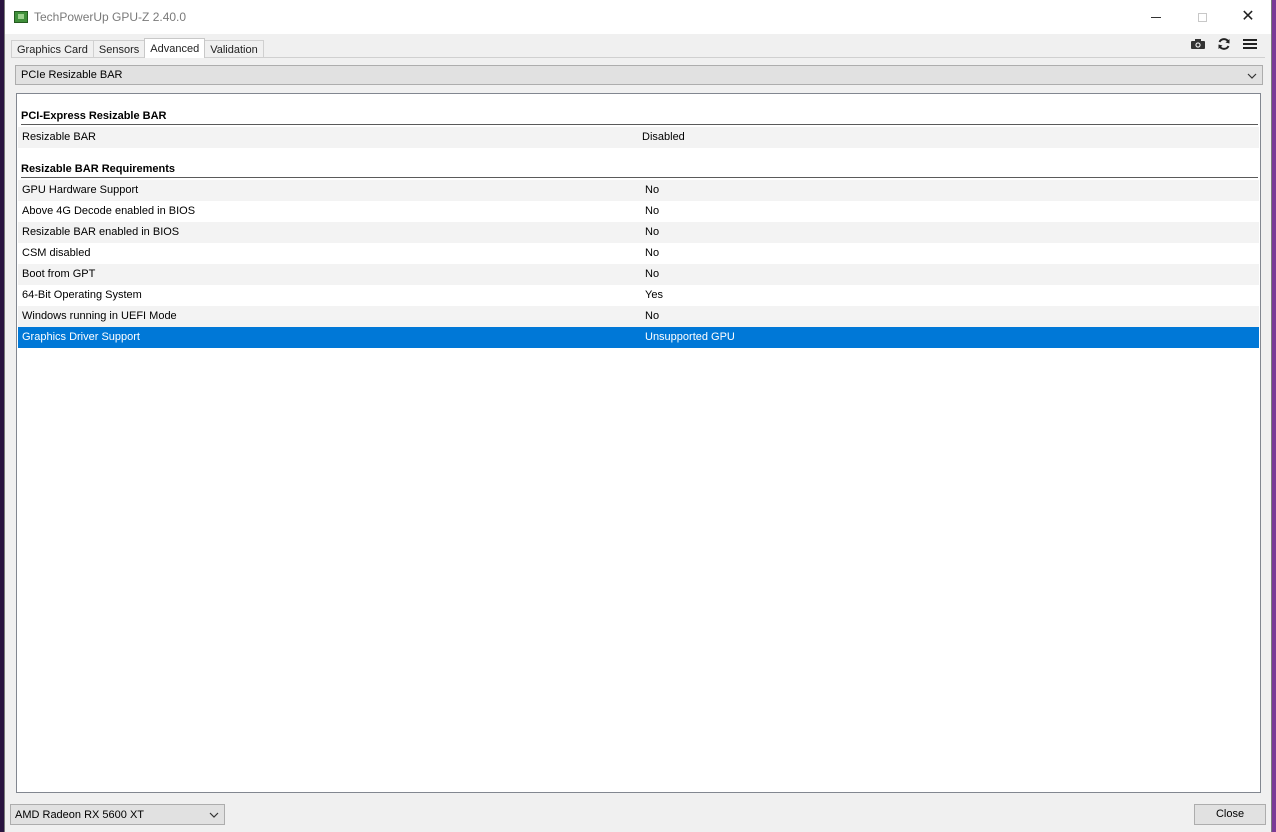 The width and height of the screenshot is (1276, 832). I want to click on refresh-icon, so click(1224, 44).